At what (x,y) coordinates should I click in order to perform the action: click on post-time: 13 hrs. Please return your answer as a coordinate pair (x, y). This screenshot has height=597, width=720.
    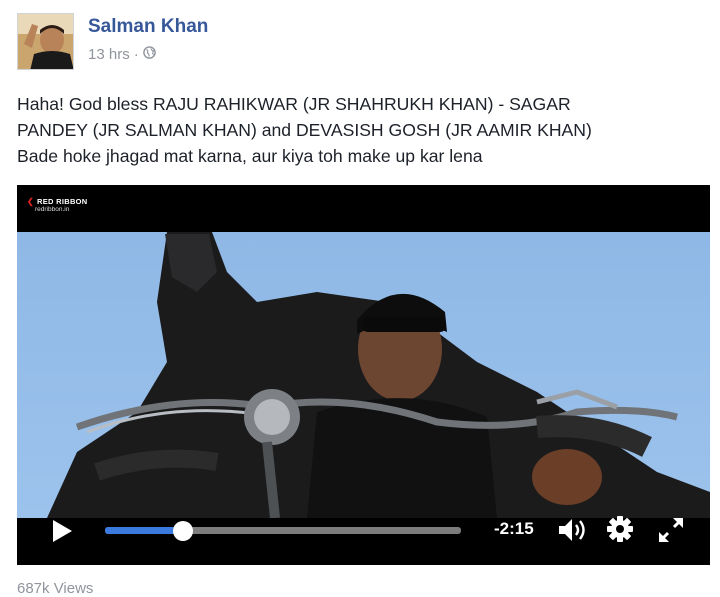
    Looking at the image, I should click on (109, 54).